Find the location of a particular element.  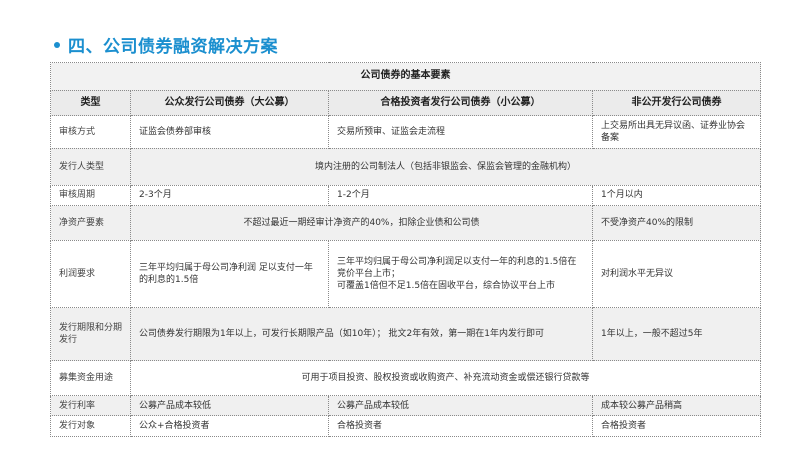

table-cell: 对利润水平无异议 is located at coordinates (676, 274).